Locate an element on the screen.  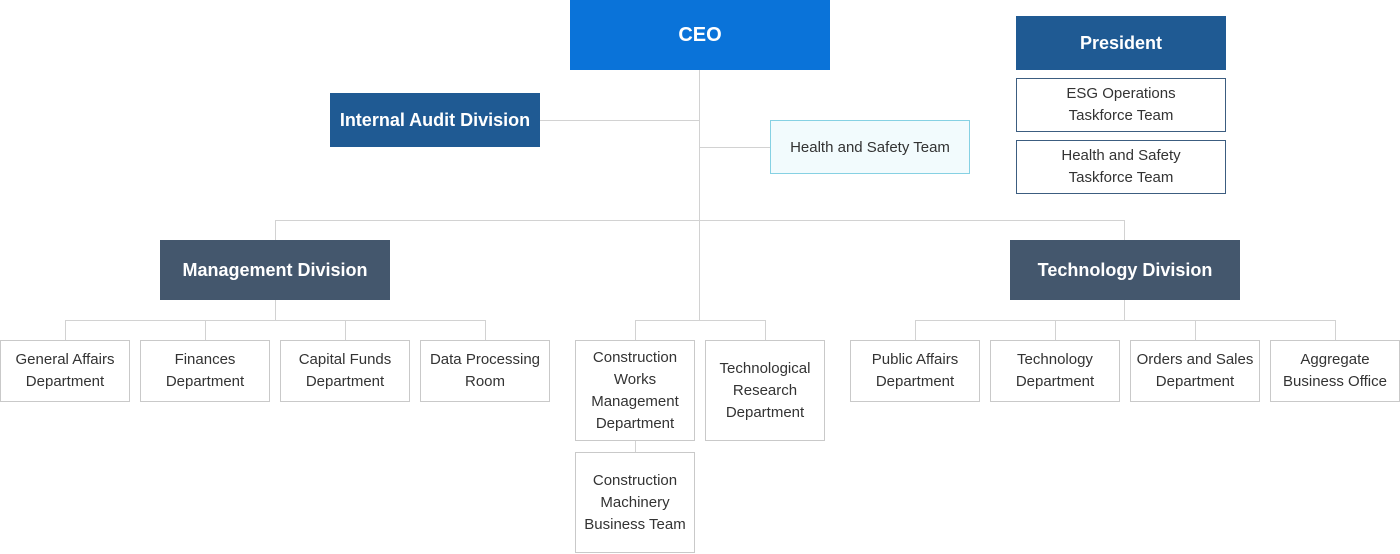
connector-mgmt-drop is located at coordinates (275, 230).